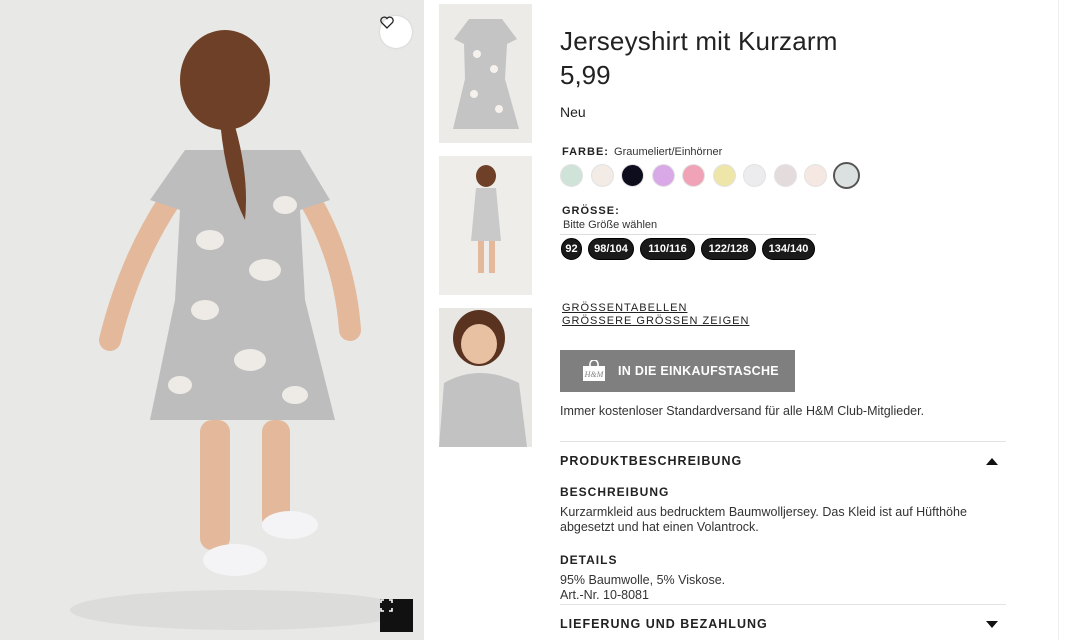 This screenshot has height=640, width=1074. What do you see at coordinates (585, 152) in the screenshot?
I see `color-label: FARBE:` at bounding box center [585, 152].